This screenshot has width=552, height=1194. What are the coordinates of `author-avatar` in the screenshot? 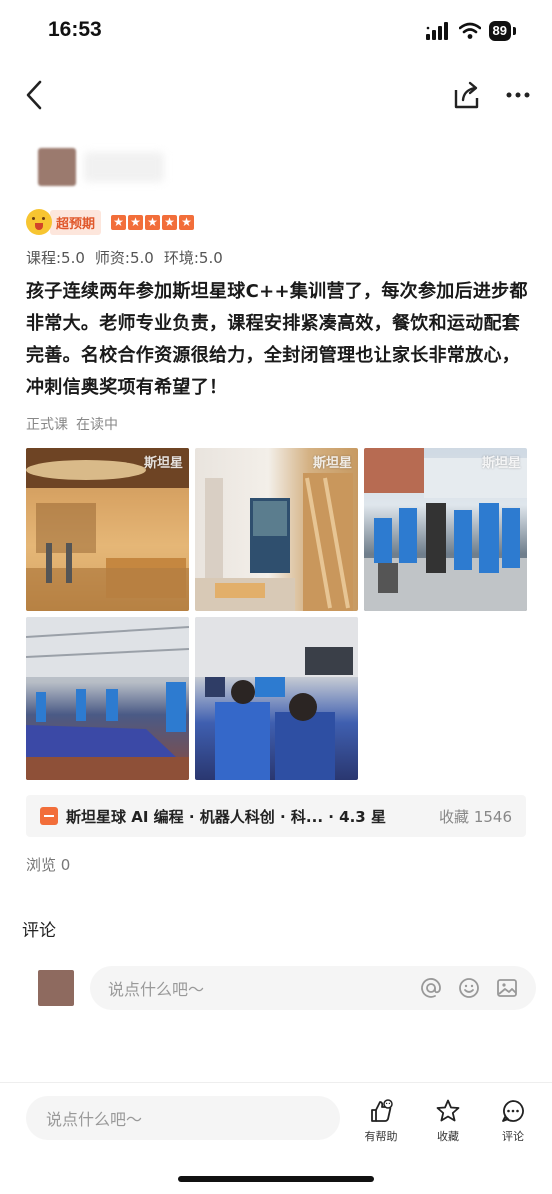 It's located at (57, 167).